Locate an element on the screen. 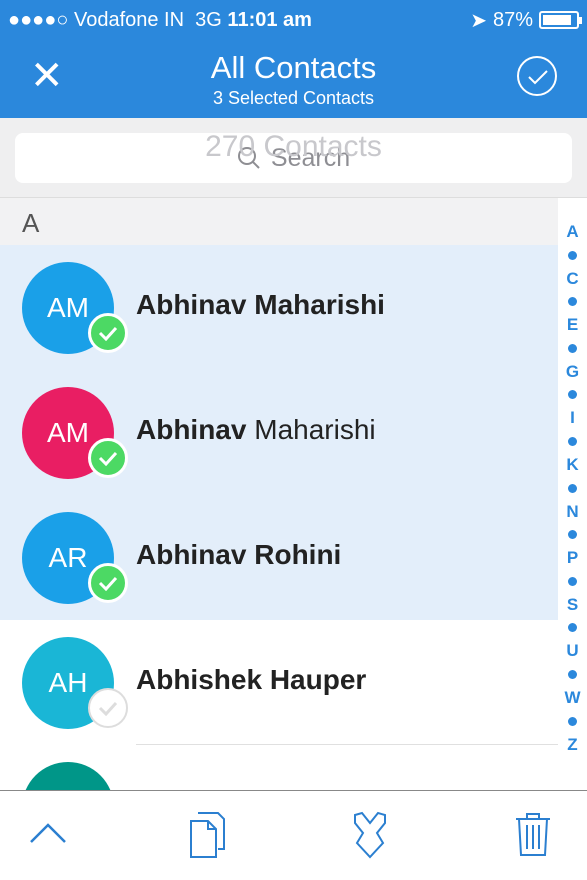 The height and width of the screenshot is (880, 587). contact-name: Abhishek Hauper is located at coordinates (251, 680).